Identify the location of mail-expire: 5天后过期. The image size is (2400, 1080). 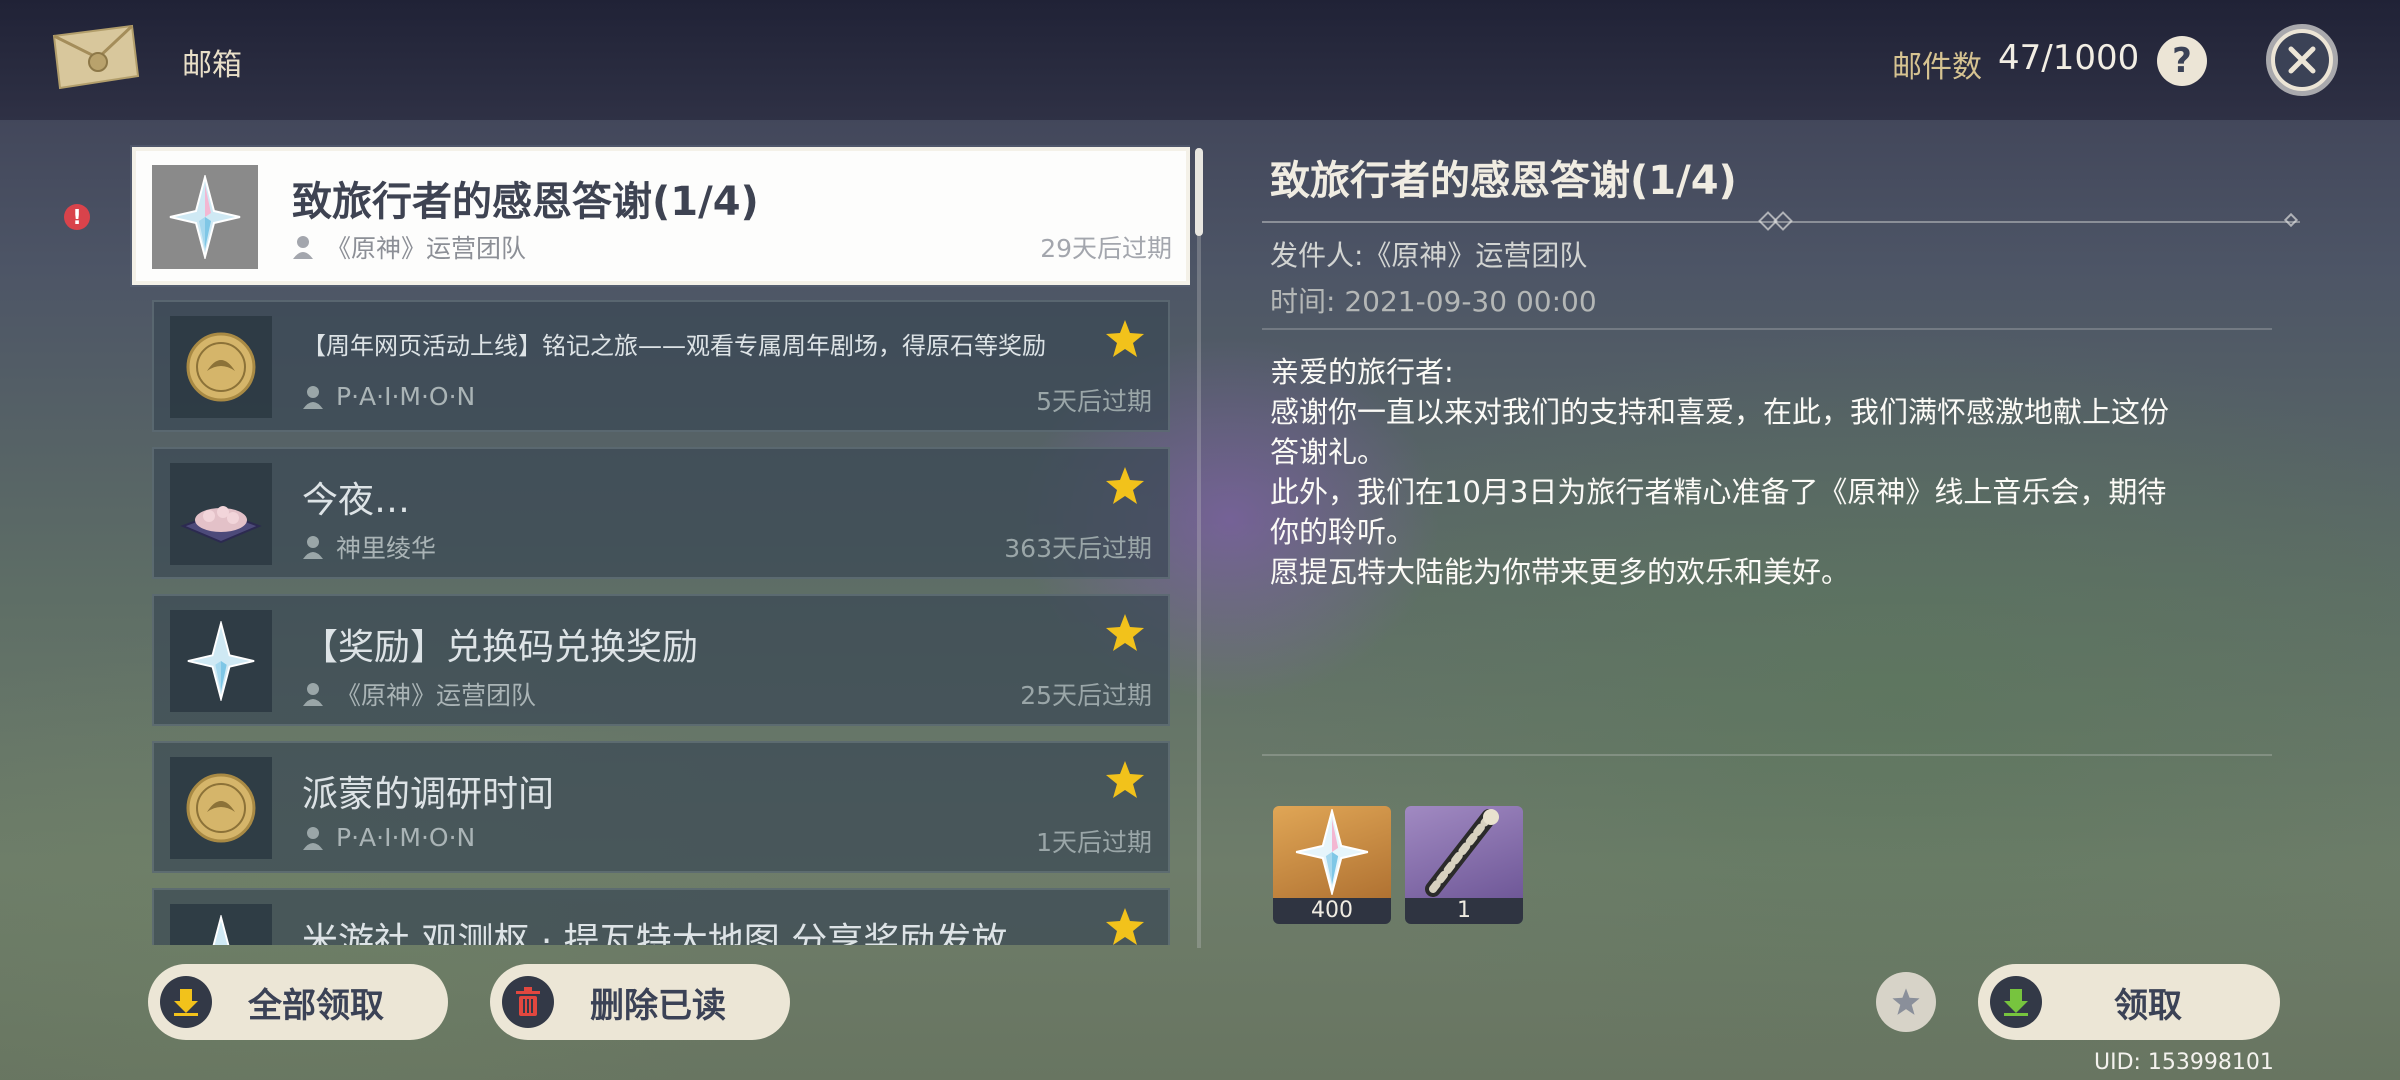
(1094, 401).